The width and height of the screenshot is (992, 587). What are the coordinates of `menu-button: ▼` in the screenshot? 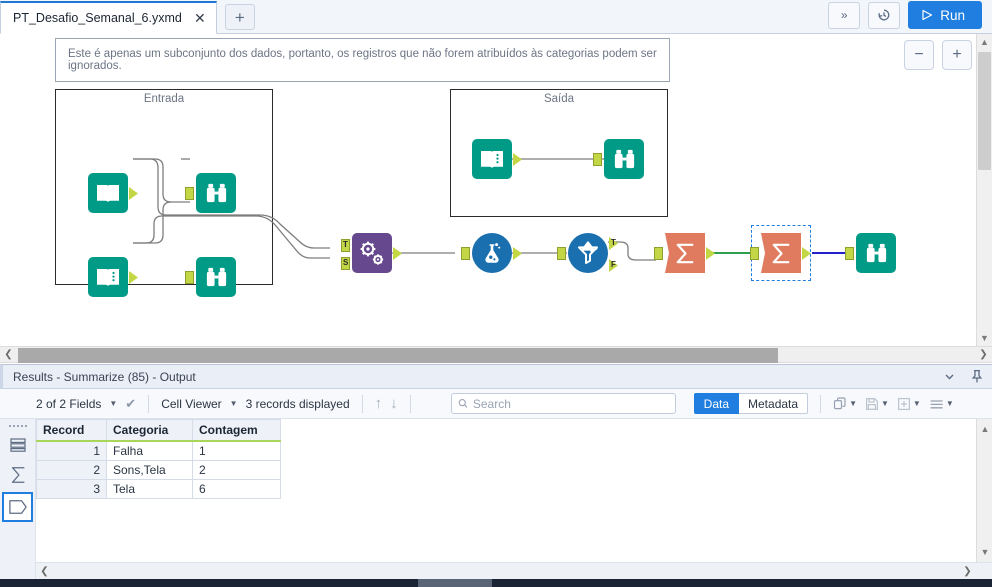 It's located at (941, 404).